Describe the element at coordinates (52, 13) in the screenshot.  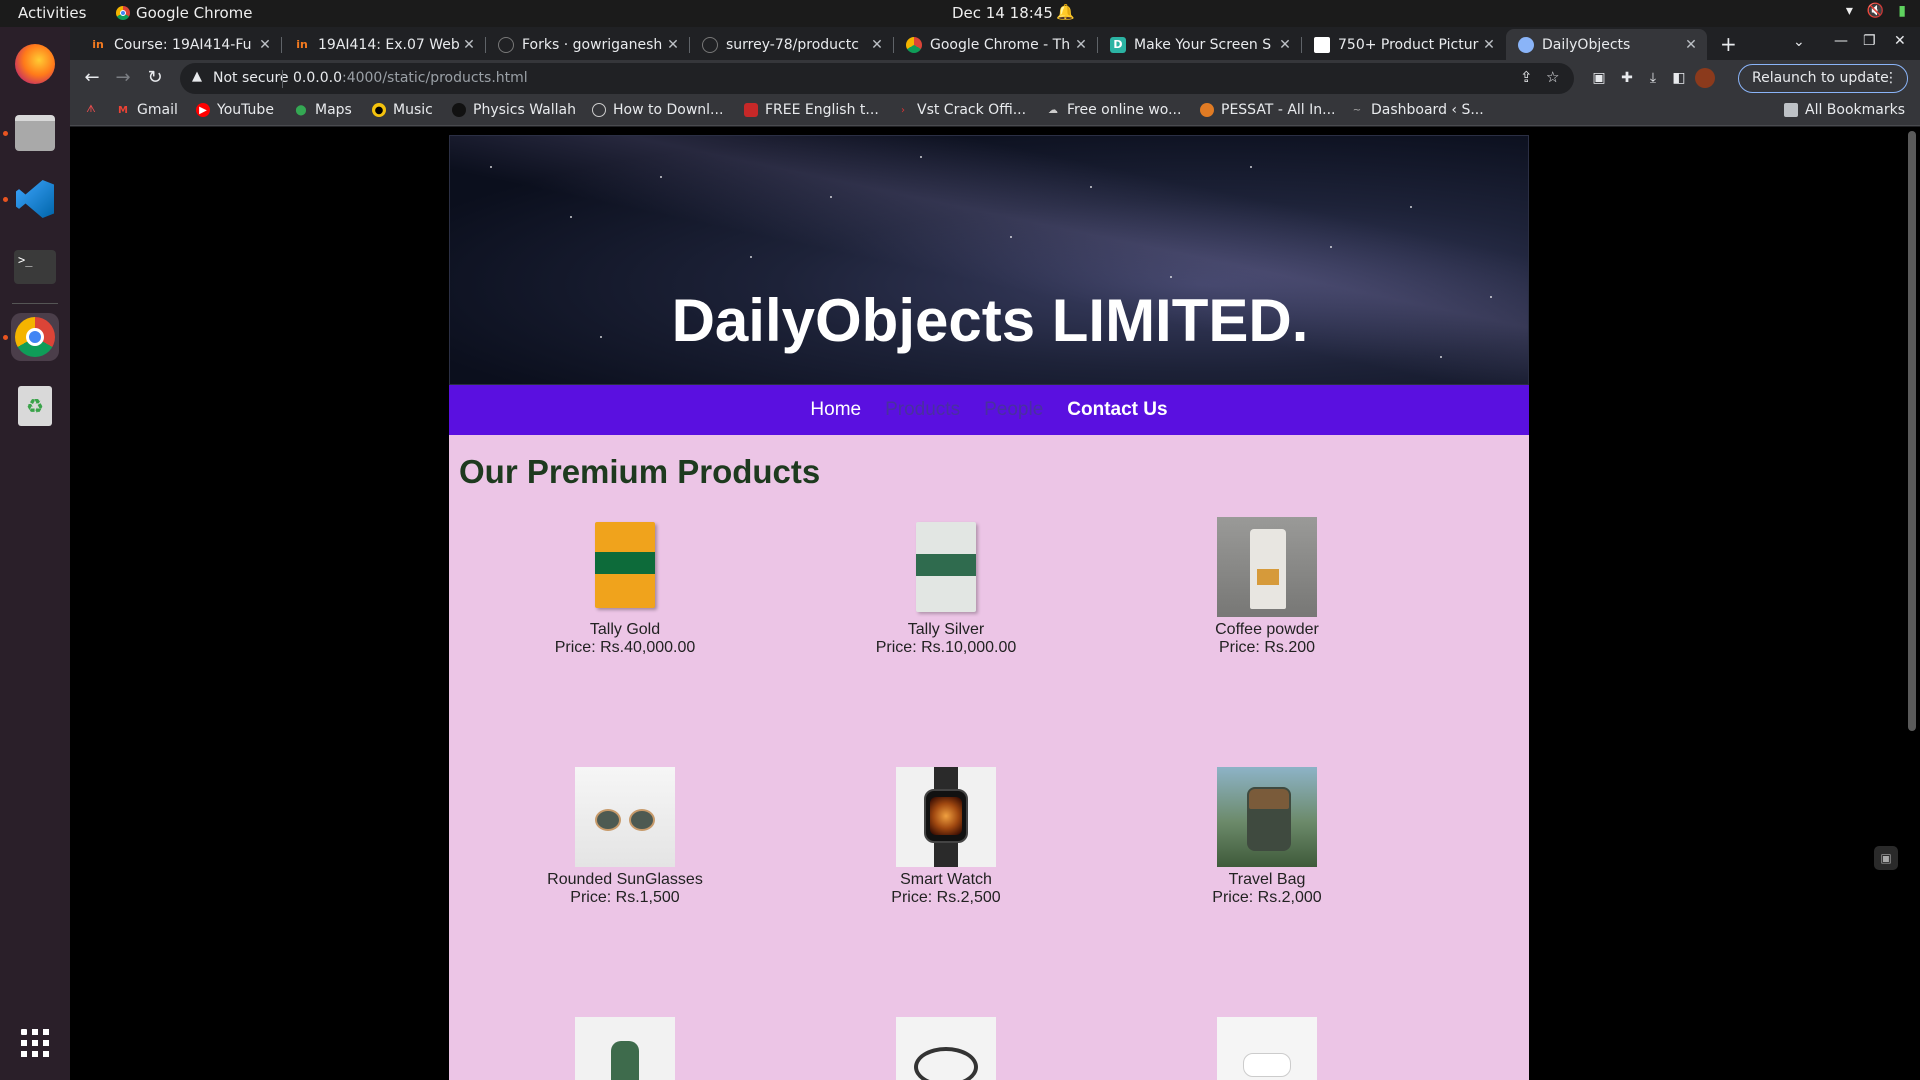
I see `activities-button: Activities` at that location.